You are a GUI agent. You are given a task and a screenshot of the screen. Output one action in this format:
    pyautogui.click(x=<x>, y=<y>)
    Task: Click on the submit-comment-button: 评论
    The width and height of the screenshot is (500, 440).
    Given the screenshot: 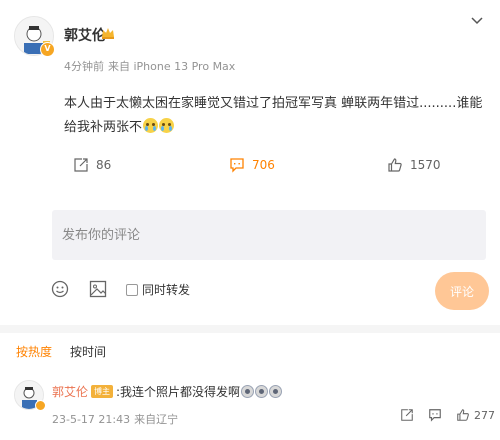 What is the action you would take?
    pyautogui.click(x=462, y=291)
    